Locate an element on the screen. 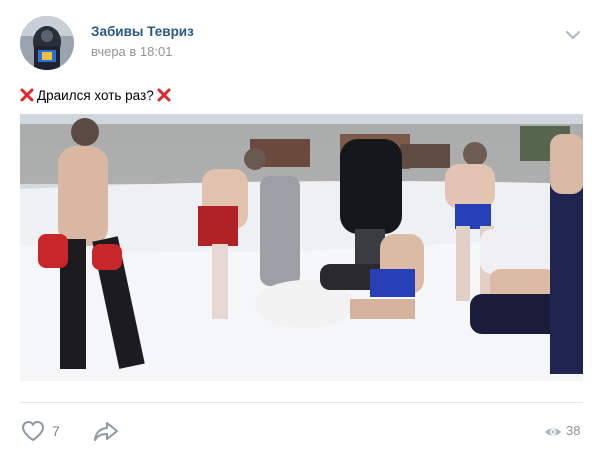 The height and width of the screenshot is (460, 603). post-text: Драился хоть раз? is located at coordinates (95, 95).